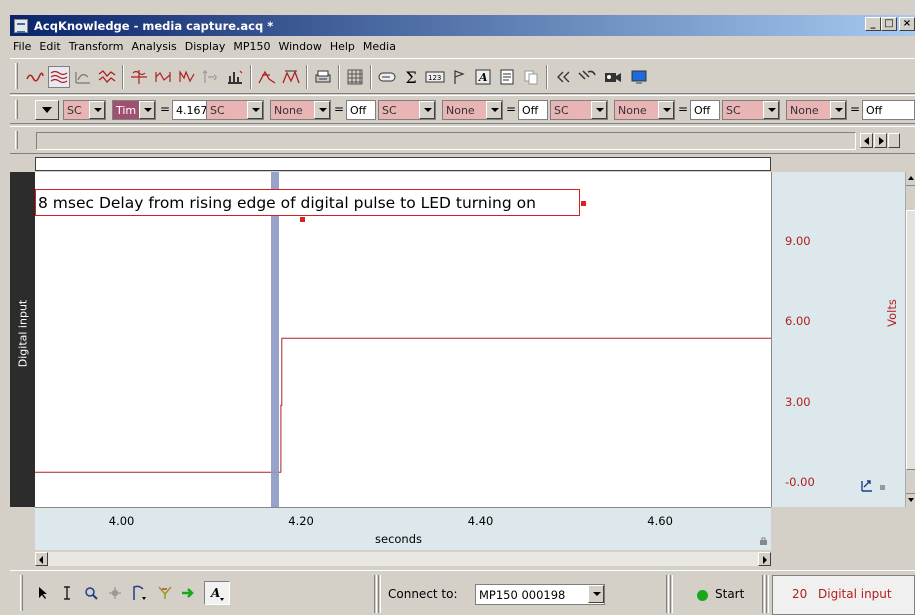 The width and height of the screenshot is (915, 615). I want to click on x-tick-label: 4.40, so click(480, 521).